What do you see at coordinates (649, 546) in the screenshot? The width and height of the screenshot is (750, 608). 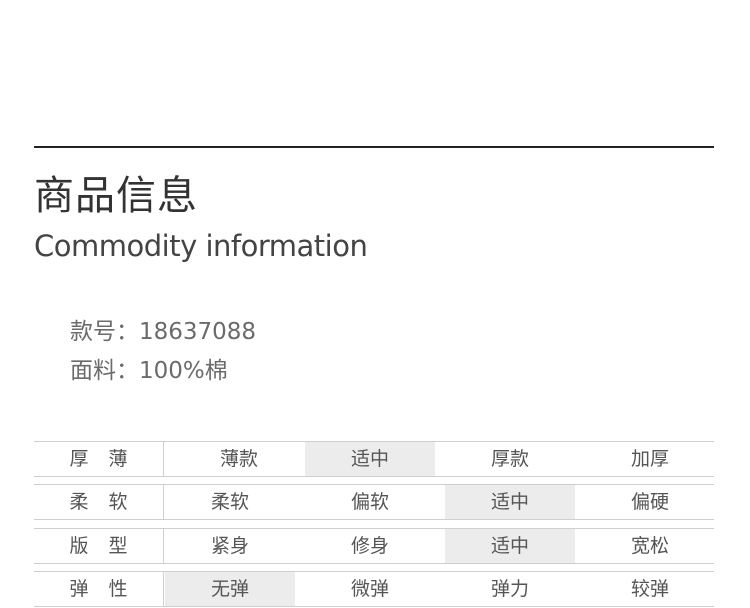 I see `spec-option: 宽松` at bounding box center [649, 546].